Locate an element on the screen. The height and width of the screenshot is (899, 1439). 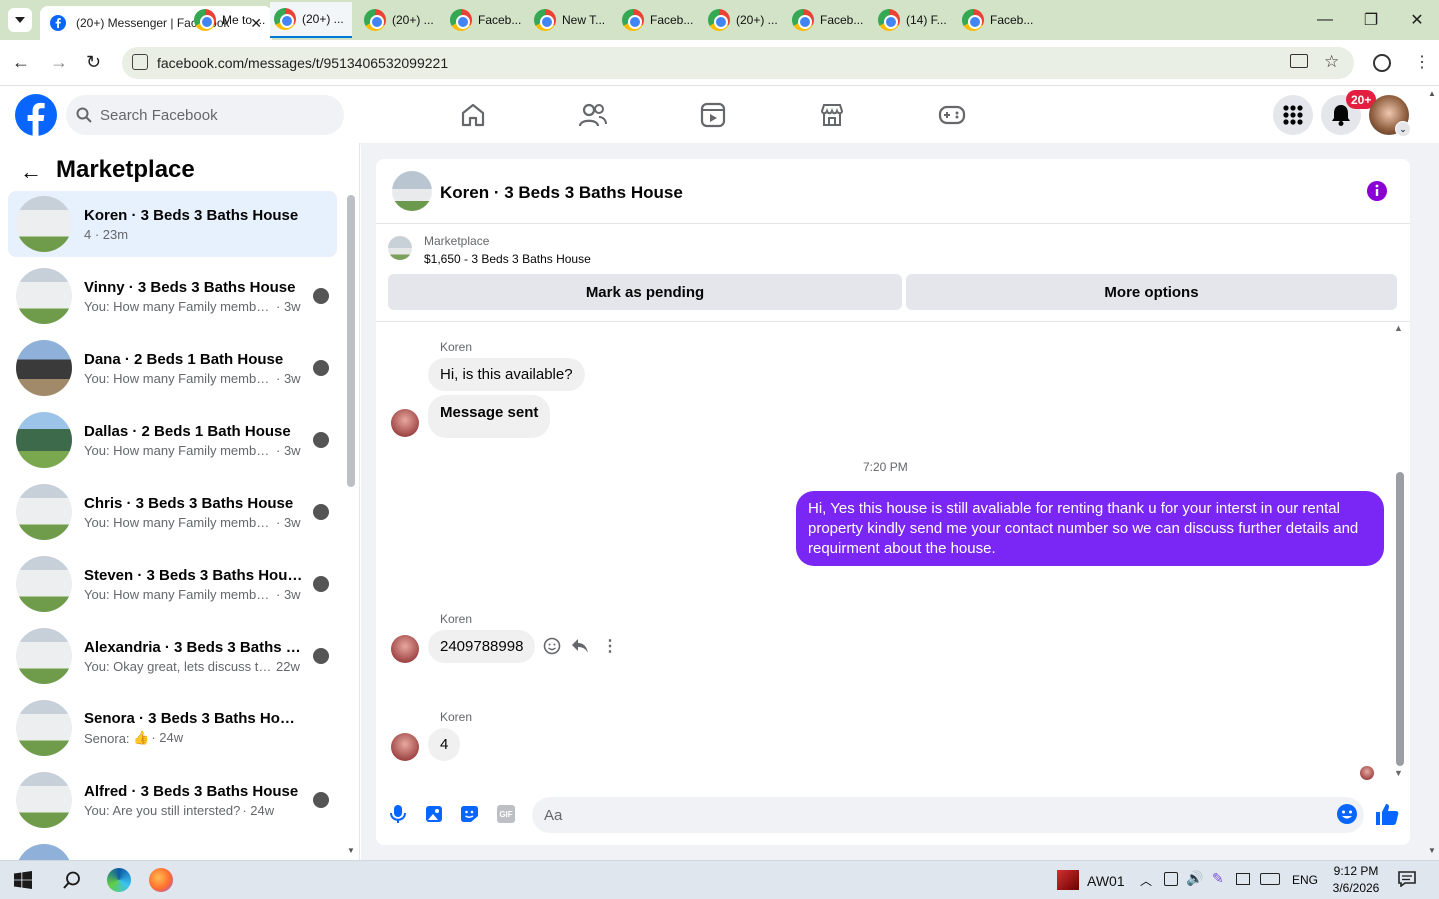
profile-icon is located at coordinates (1382, 63).